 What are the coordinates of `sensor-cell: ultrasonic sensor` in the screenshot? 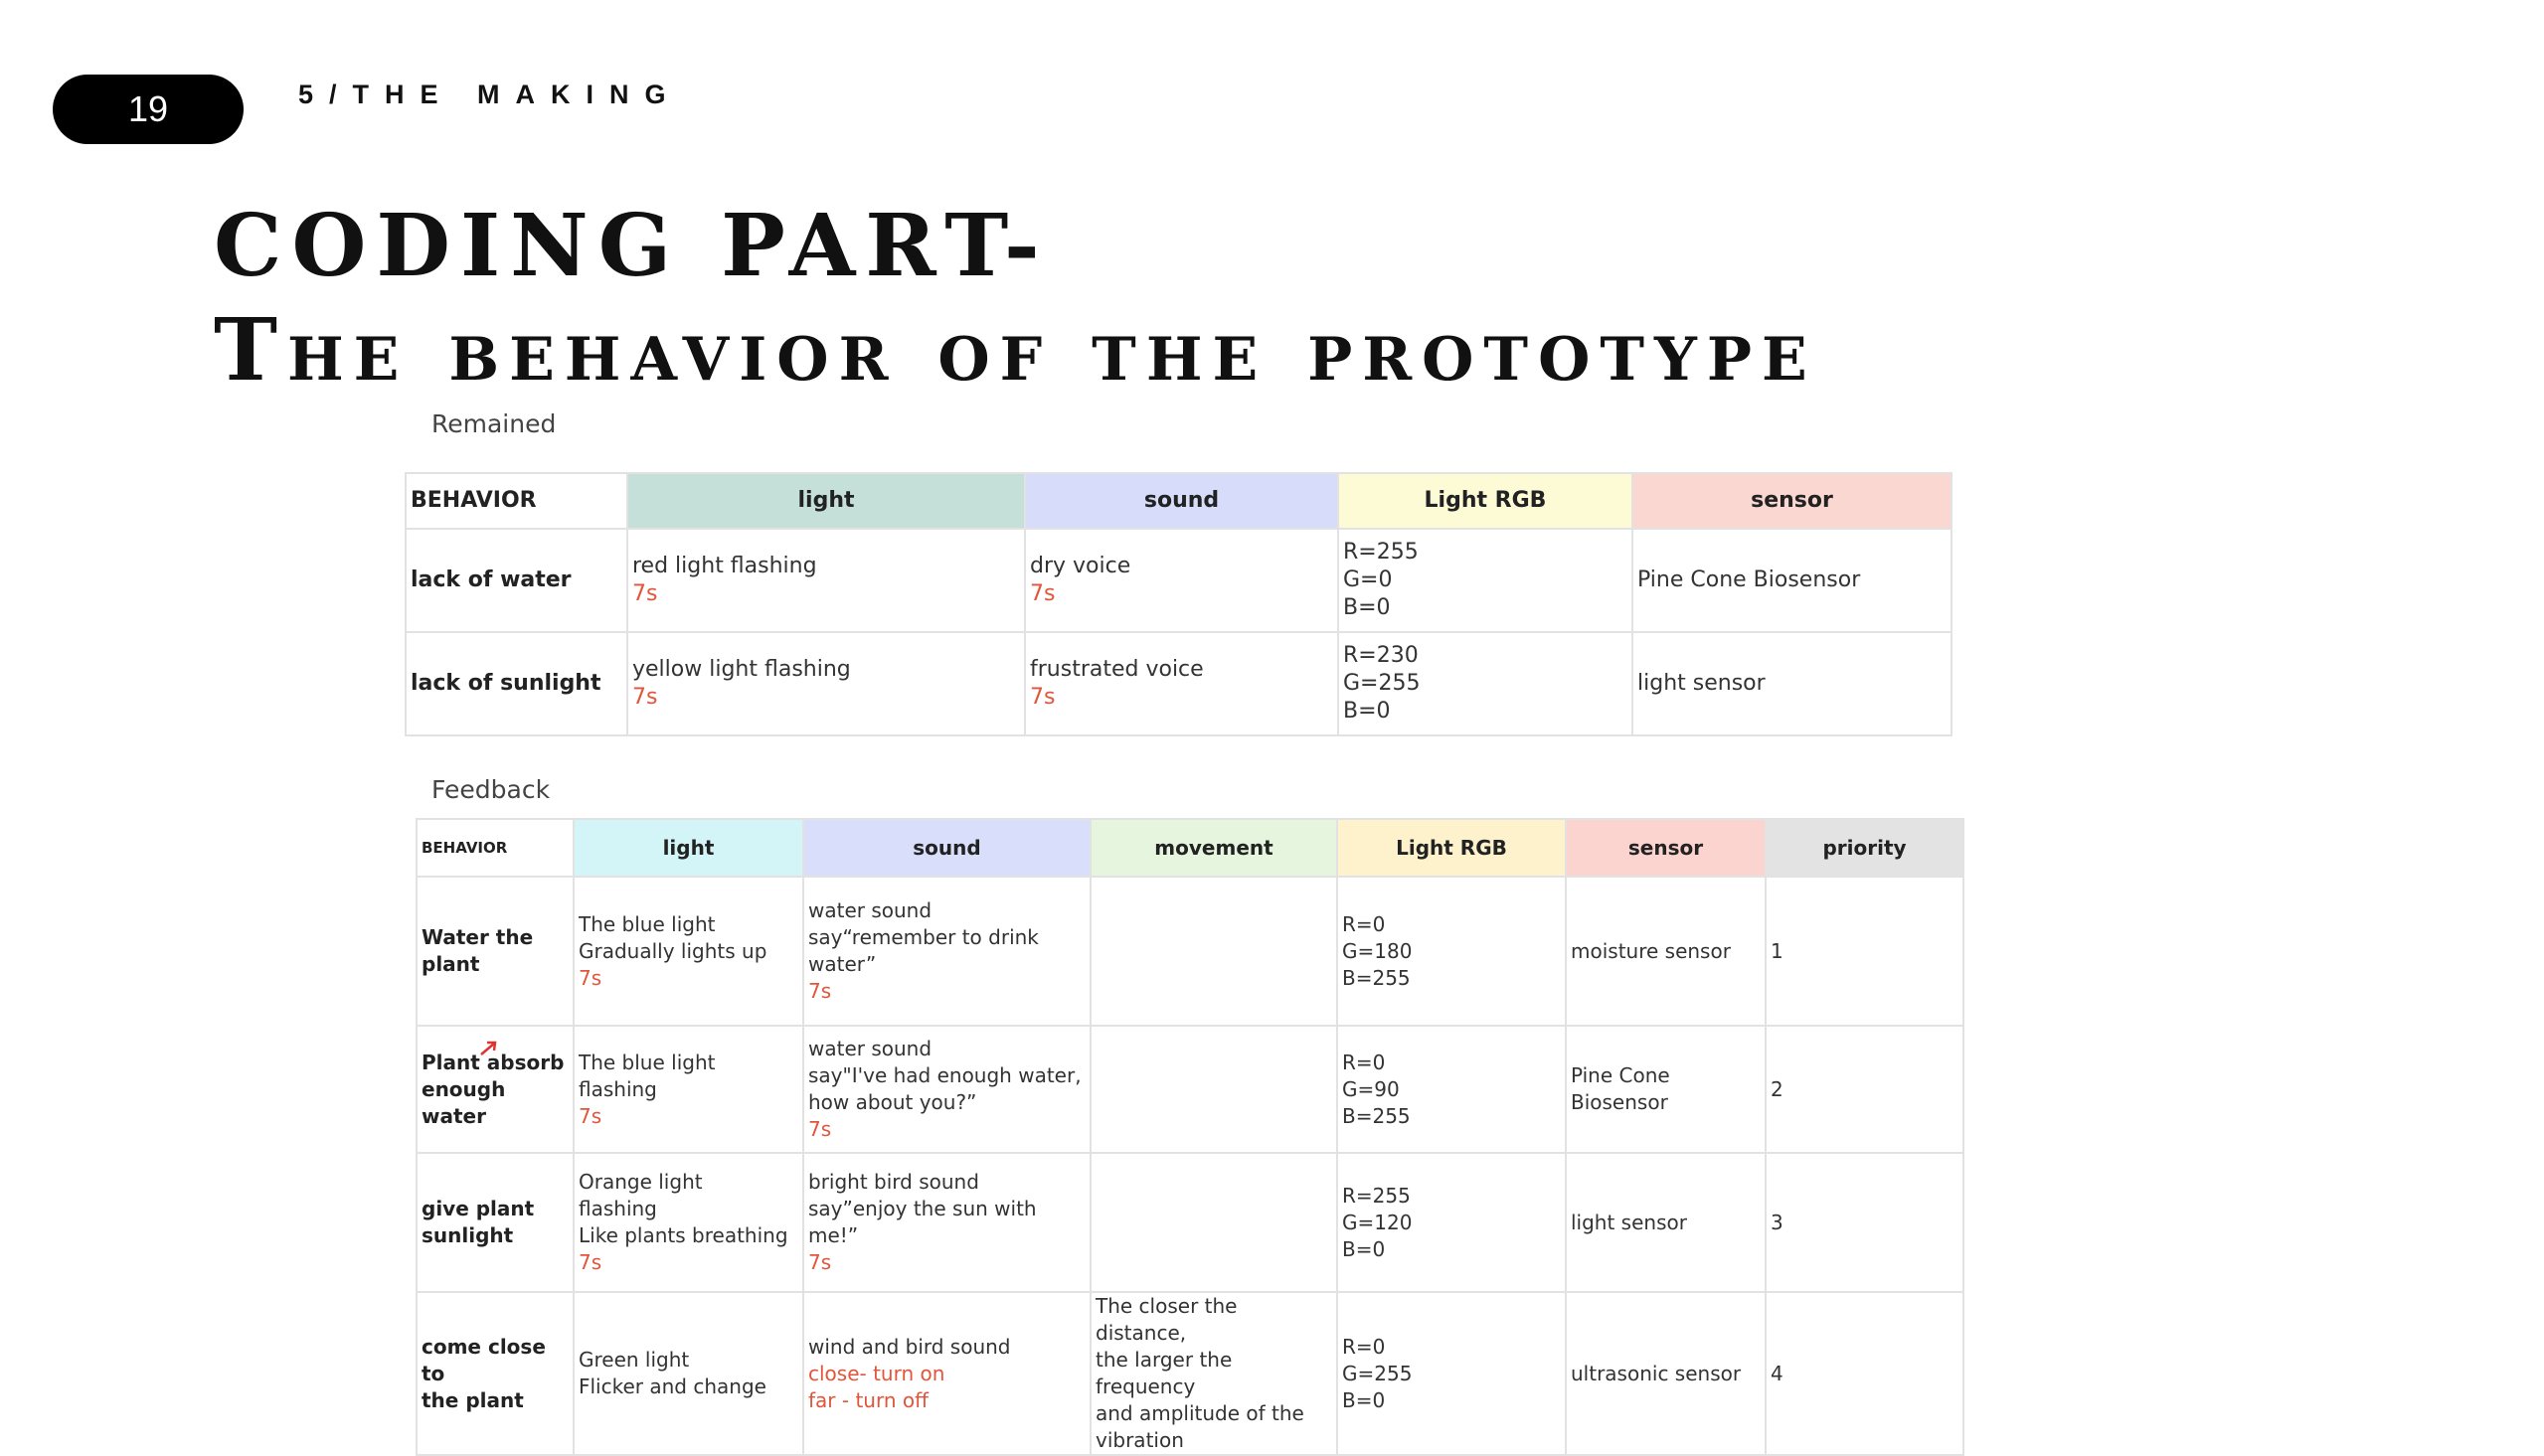 It's located at (1666, 1373).